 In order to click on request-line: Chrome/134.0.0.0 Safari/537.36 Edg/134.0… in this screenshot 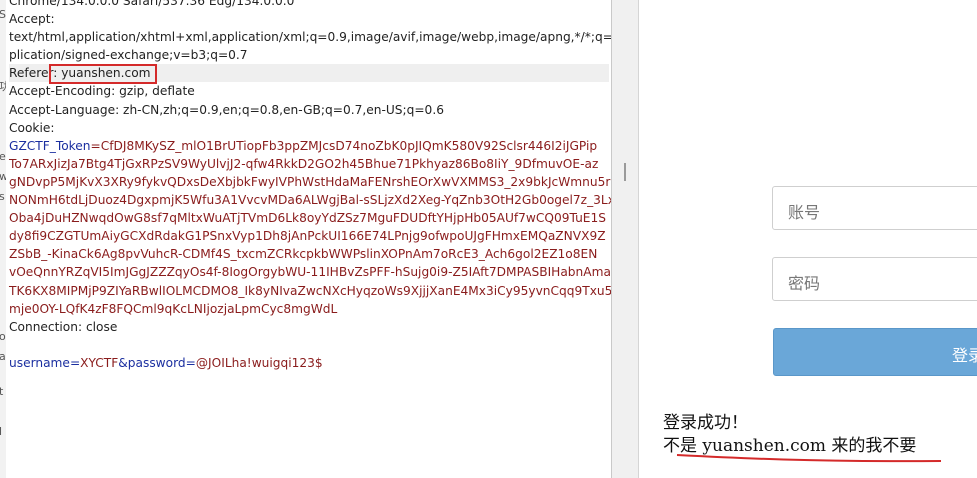, I will do `click(152, 4)`.